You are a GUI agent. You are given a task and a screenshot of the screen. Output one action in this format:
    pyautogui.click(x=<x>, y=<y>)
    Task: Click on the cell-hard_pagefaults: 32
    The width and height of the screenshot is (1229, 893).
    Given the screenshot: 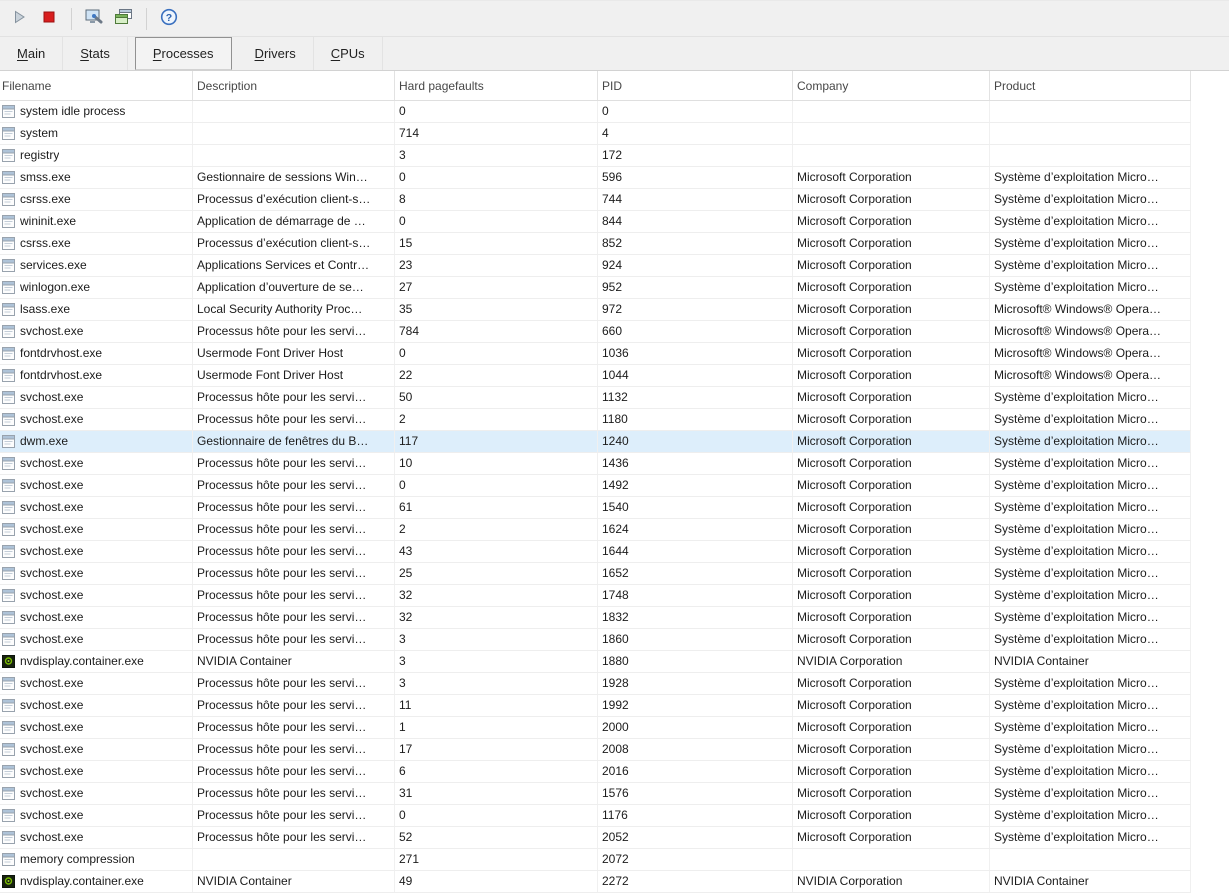 What is the action you would take?
    pyautogui.click(x=496, y=595)
    